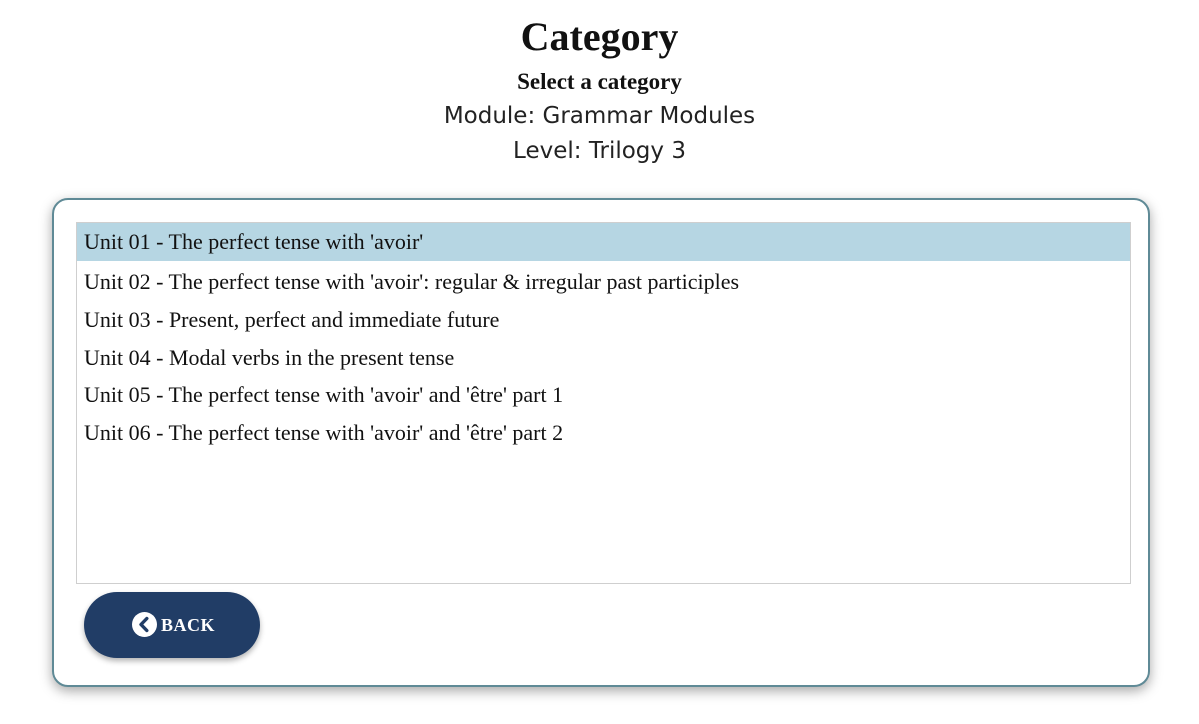 The height and width of the screenshot is (724, 1199). I want to click on module-label: Module: Grammar Modules, so click(599, 116).